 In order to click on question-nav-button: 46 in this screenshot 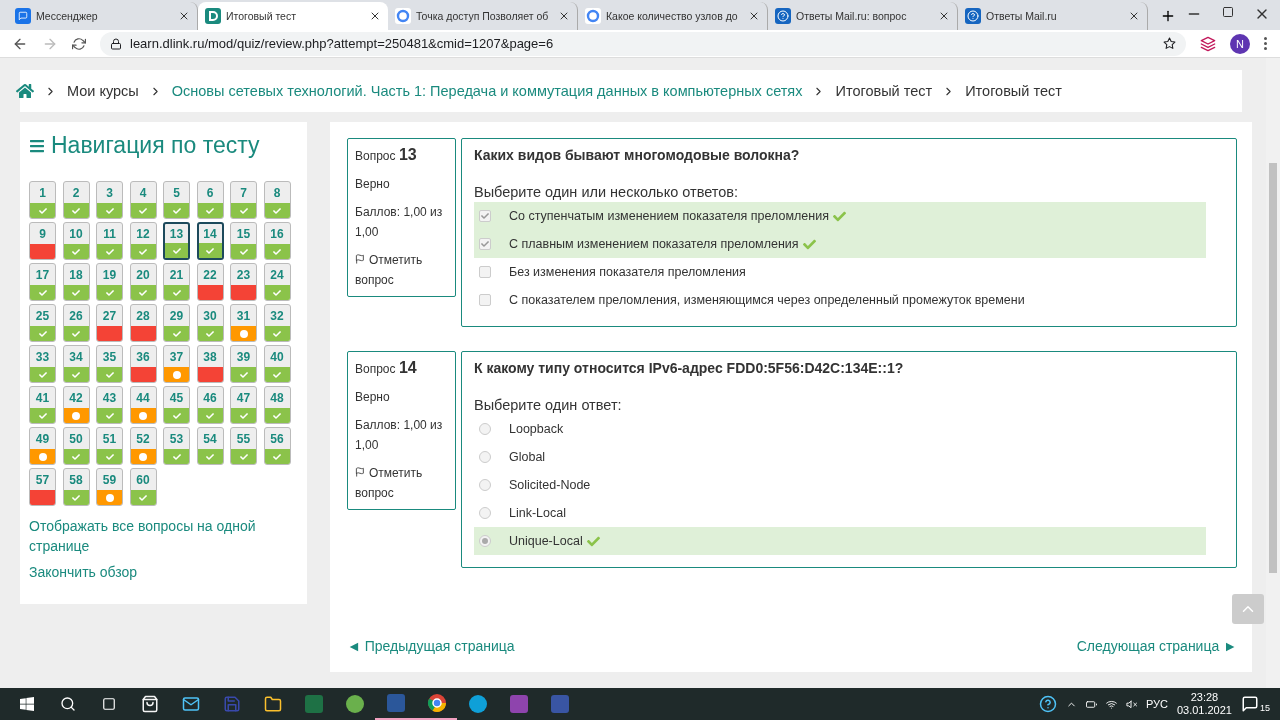, I will do `click(210, 405)`.